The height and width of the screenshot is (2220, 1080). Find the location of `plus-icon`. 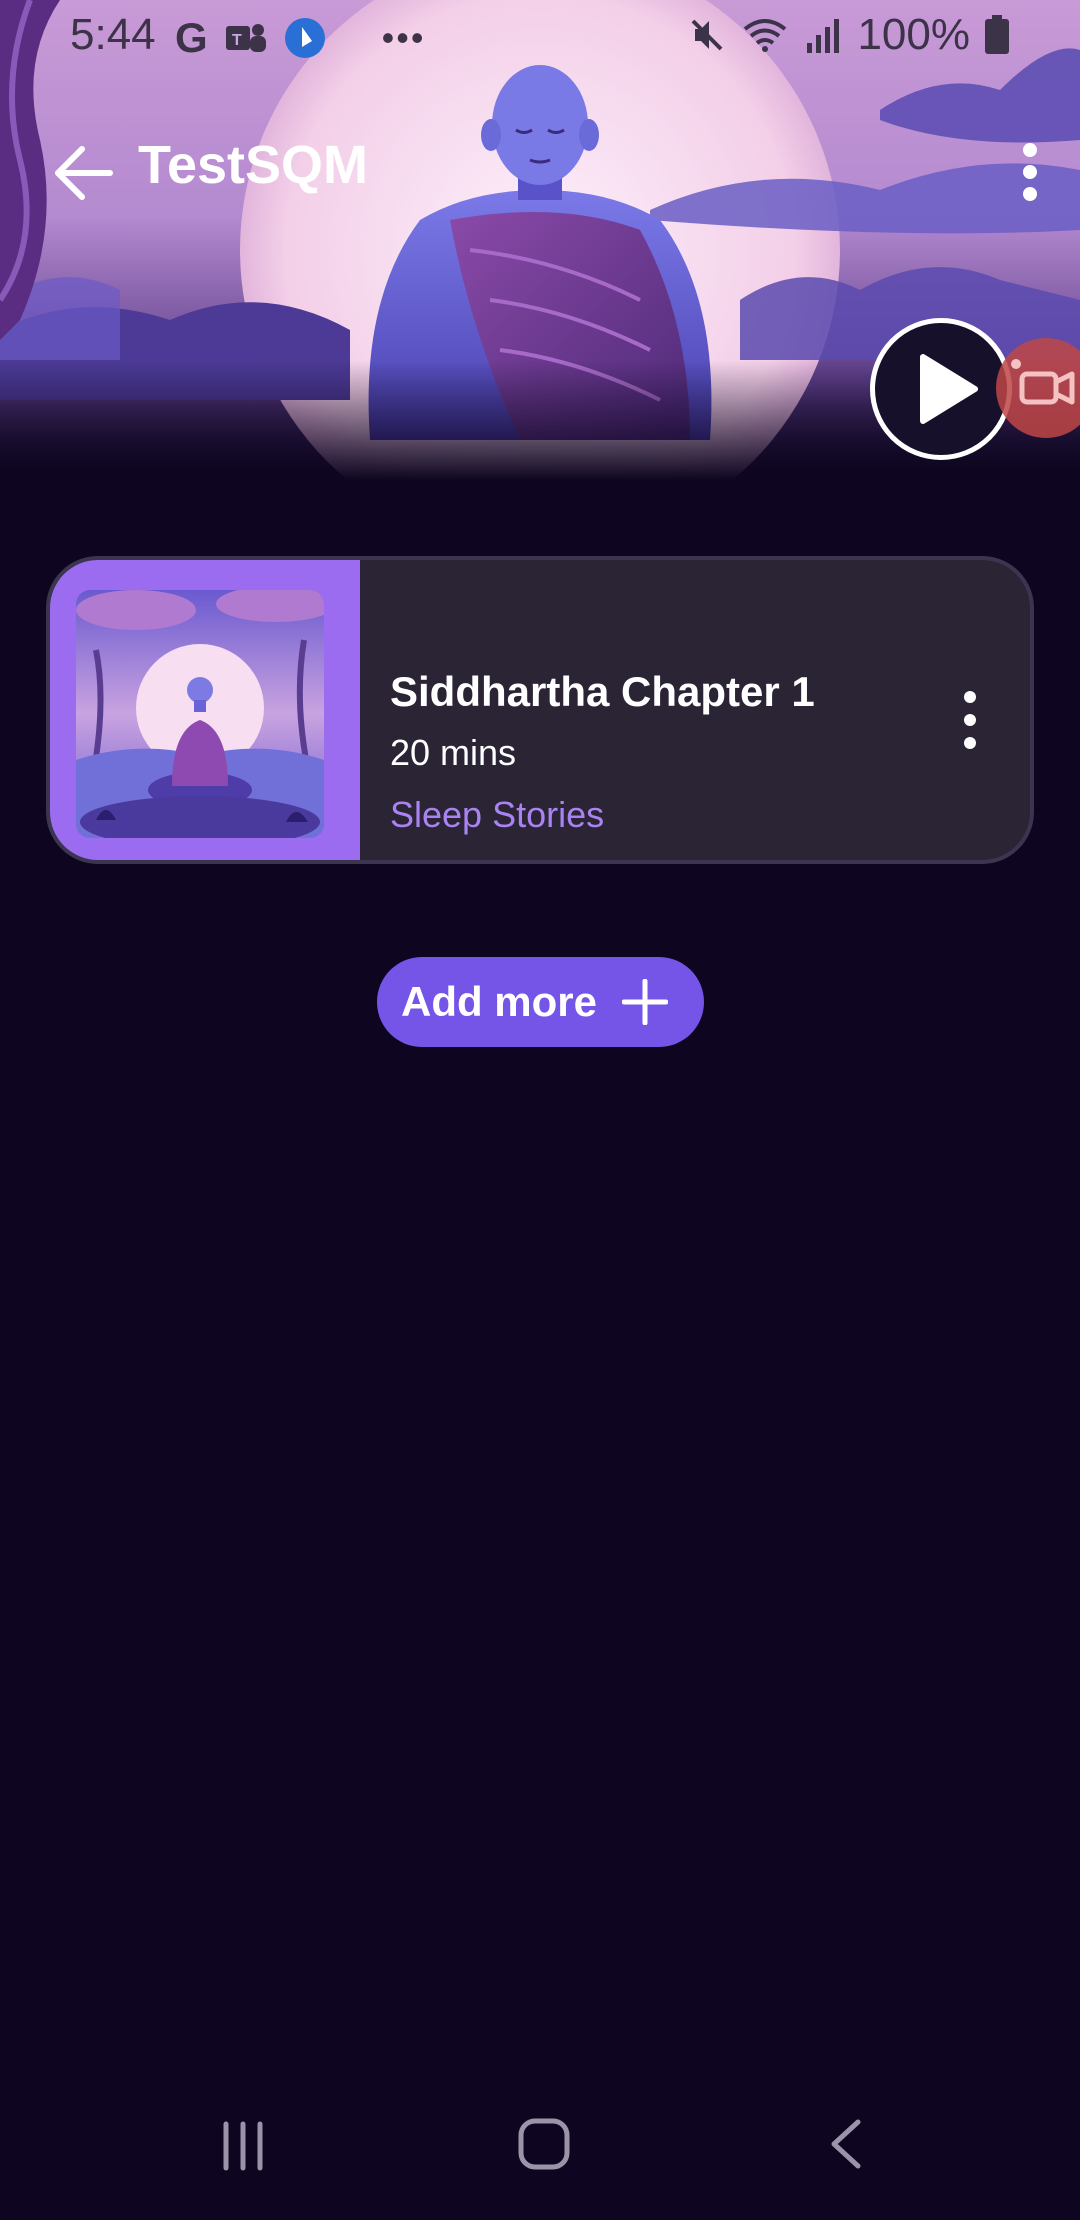

plus-icon is located at coordinates (645, 1002).